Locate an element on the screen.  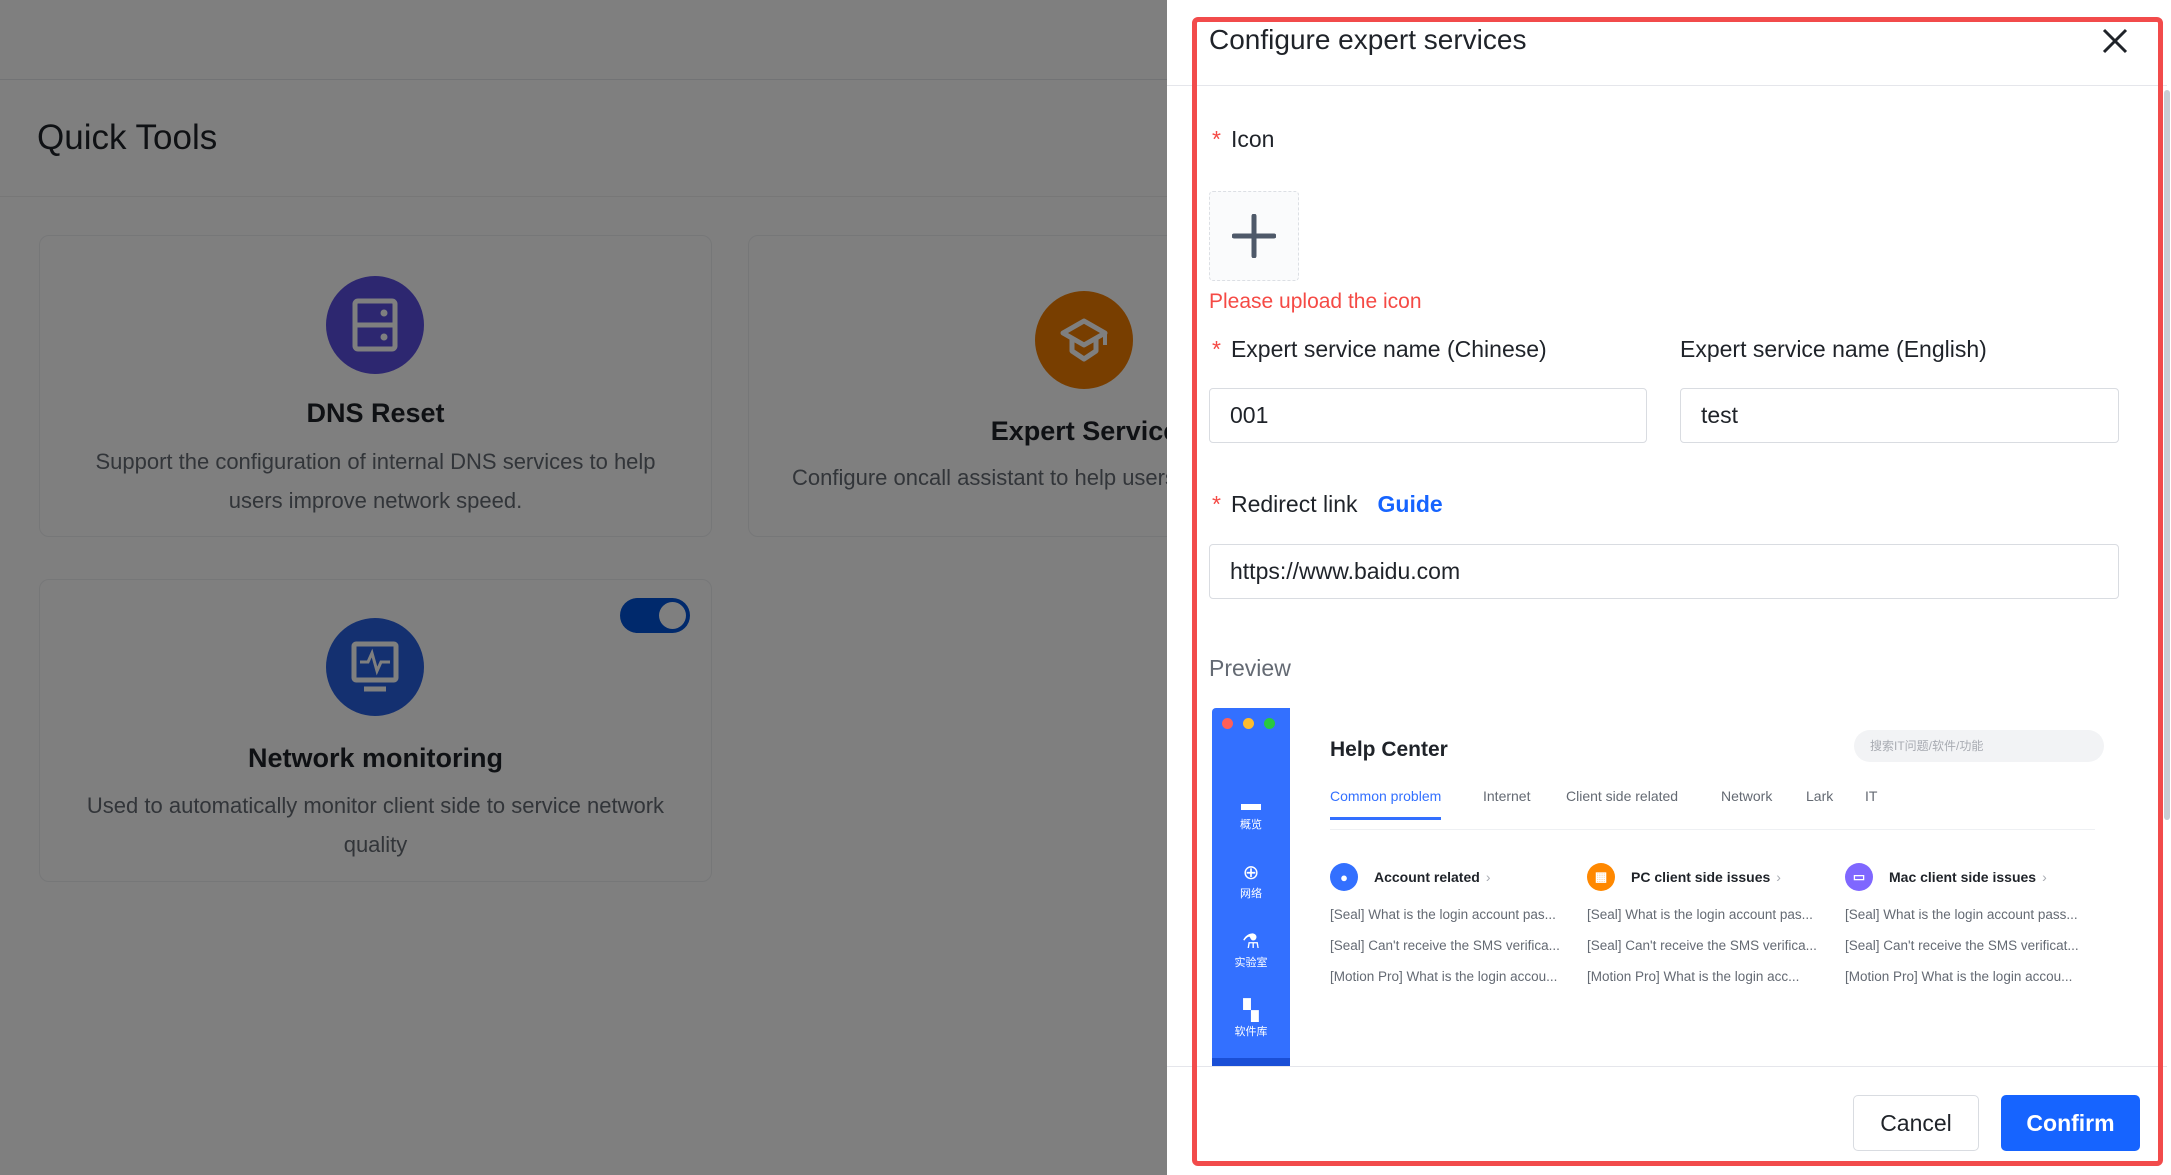
sidebar-footer is located at coordinates (1251, 1062).